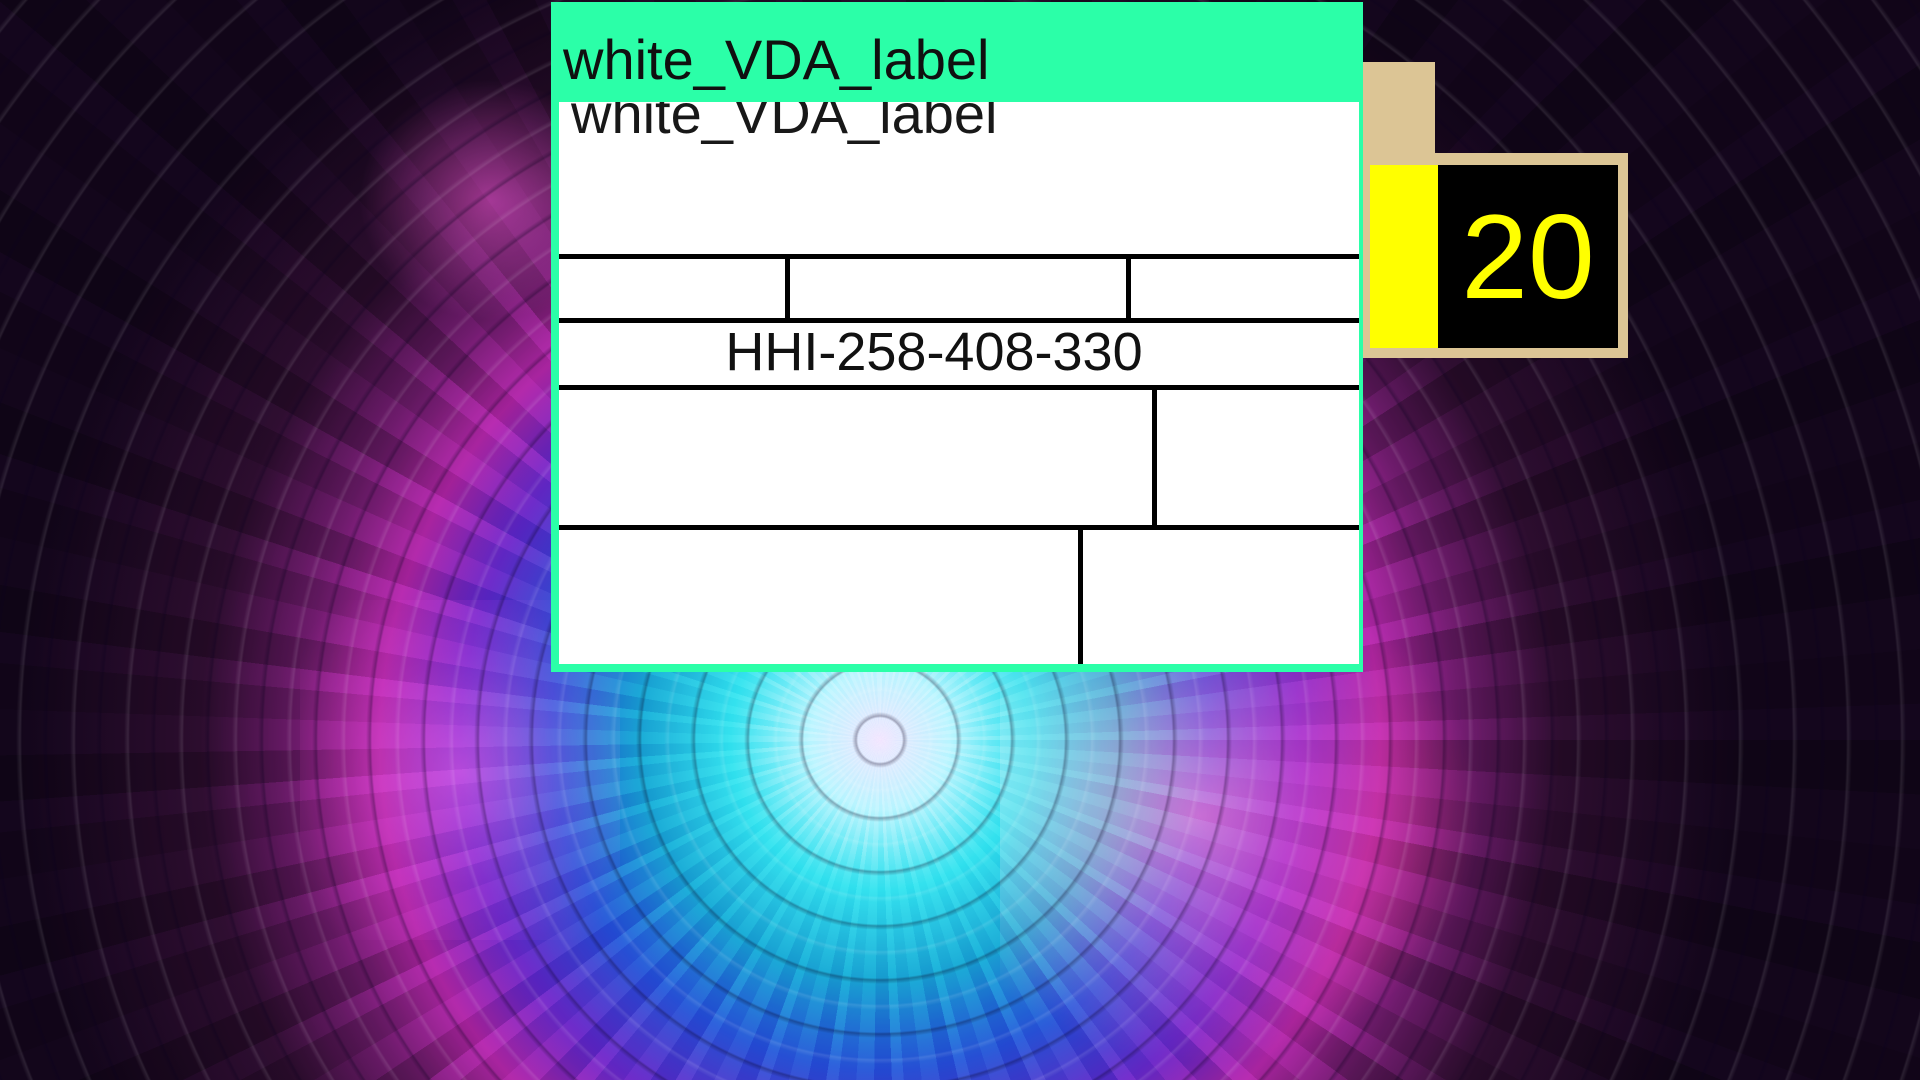 The width and height of the screenshot is (1920, 1080). I want to click on label-window-title: white_VDA_label, so click(776, 59).